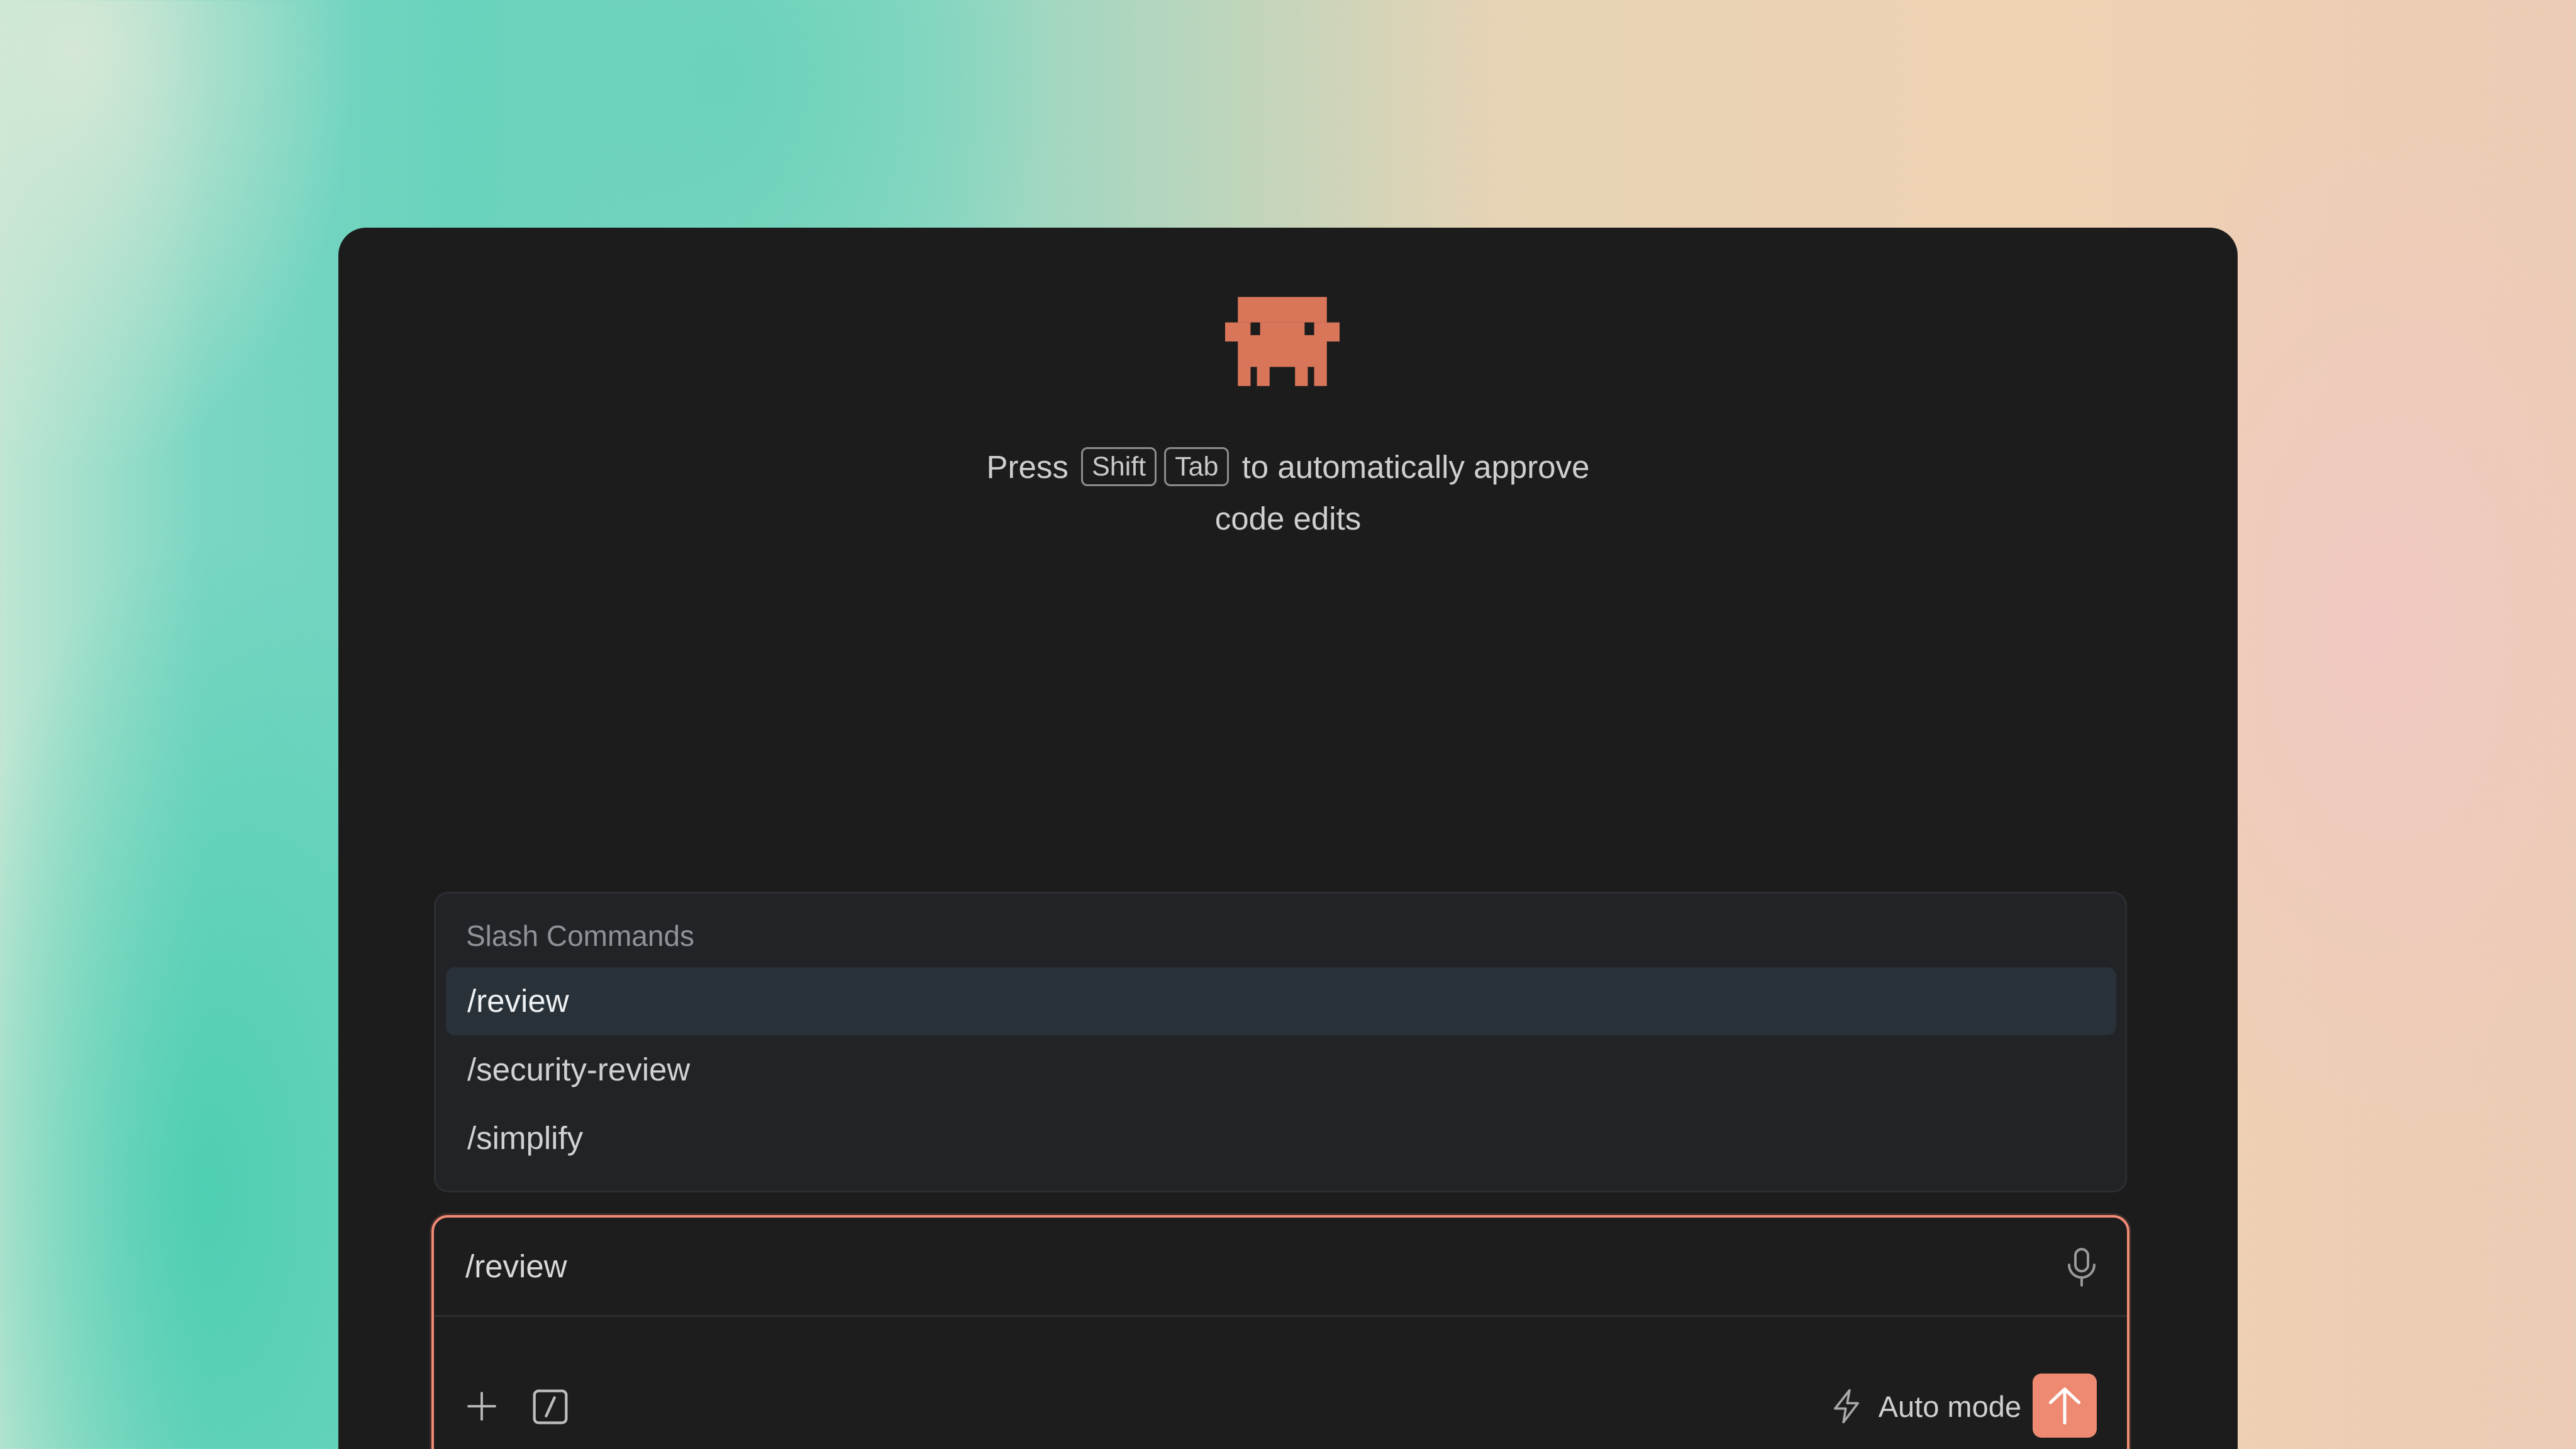 The width and height of the screenshot is (2576, 1449). I want to click on plus-icon, so click(481, 1406).